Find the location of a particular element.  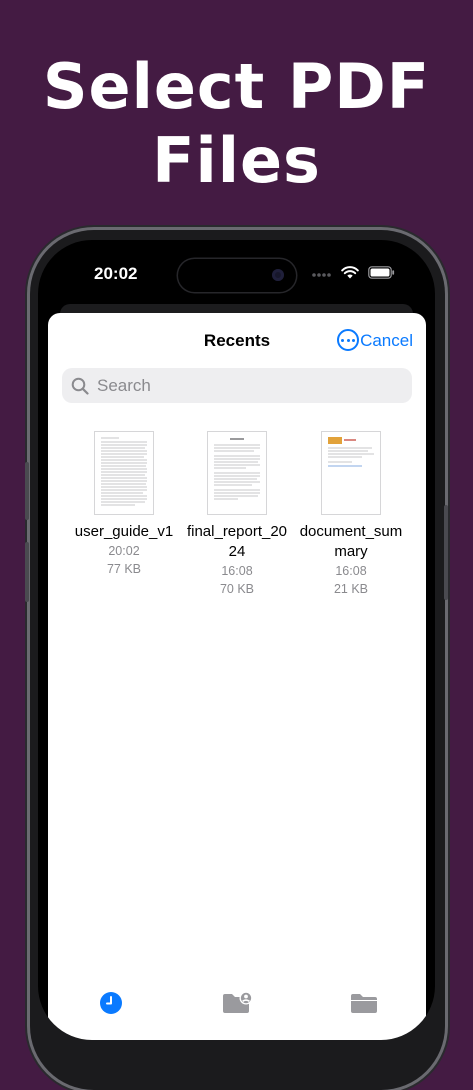

volume-up-button is located at coordinates (27, 491).